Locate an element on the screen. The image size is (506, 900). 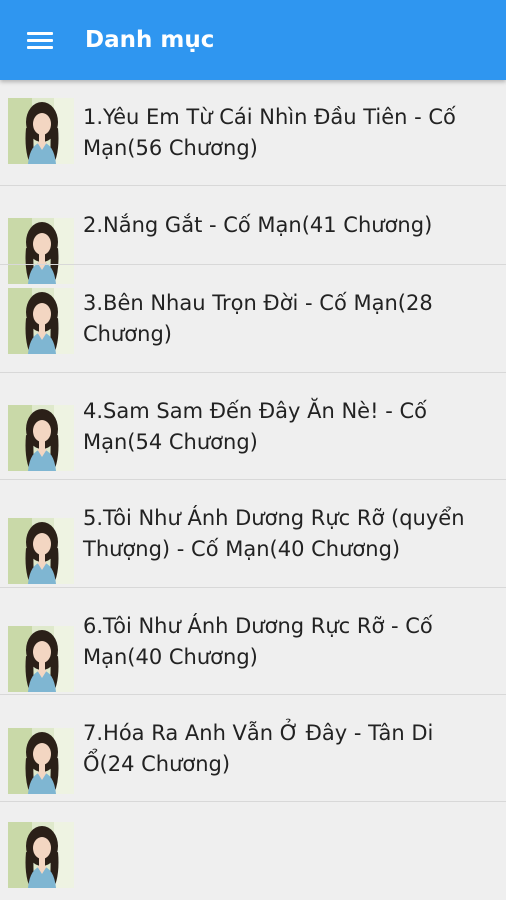
story-list-item is located at coordinates (253, 845).